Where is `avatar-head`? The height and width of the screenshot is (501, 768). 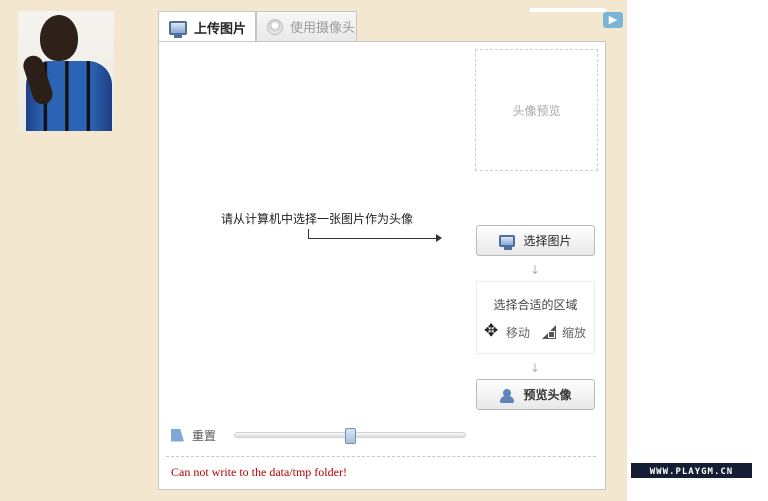
avatar-head is located at coordinates (59, 38).